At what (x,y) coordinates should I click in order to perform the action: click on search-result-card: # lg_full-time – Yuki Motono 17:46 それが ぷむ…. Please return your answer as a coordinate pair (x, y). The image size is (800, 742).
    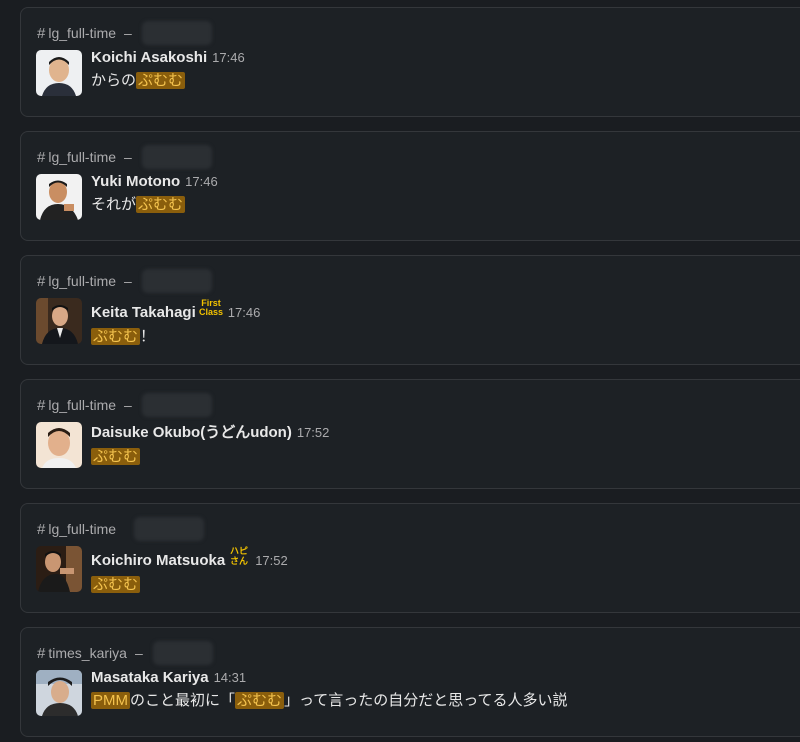
    Looking at the image, I should click on (410, 186).